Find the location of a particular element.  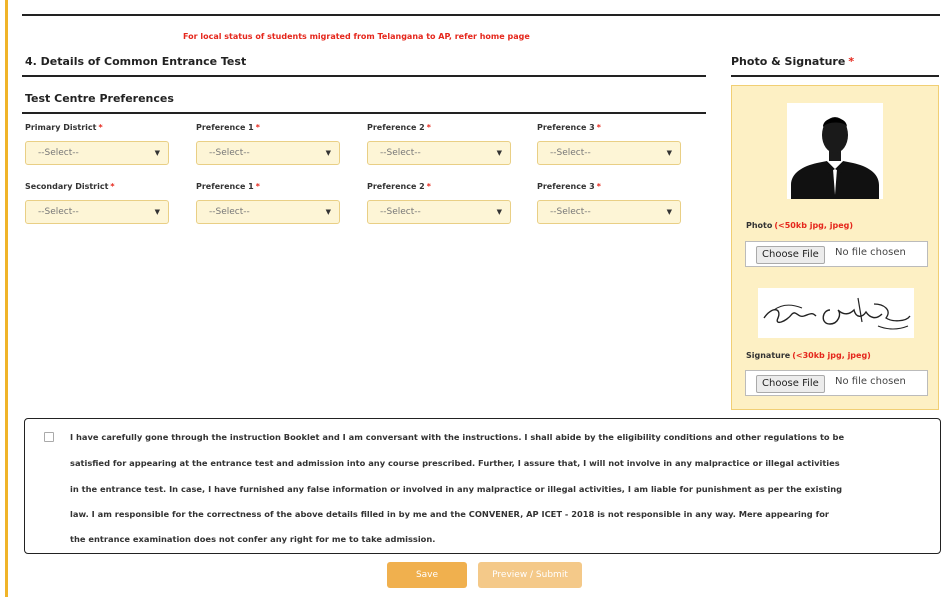

primary-district-select: --Select-- ▼ is located at coordinates (97, 153).